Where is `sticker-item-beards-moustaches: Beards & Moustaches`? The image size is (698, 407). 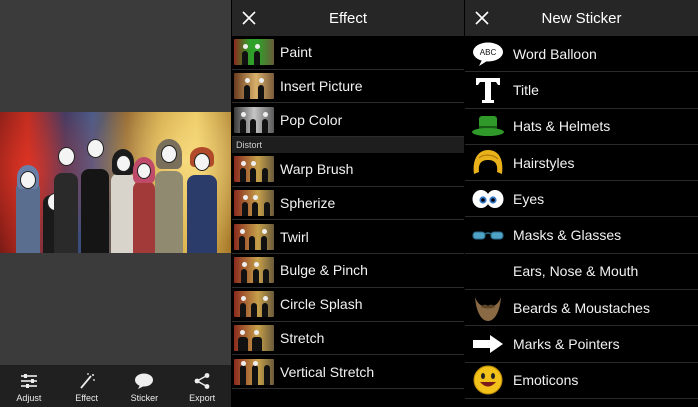 sticker-item-beards-moustaches: Beards & Moustaches is located at coordinates (581, 308).